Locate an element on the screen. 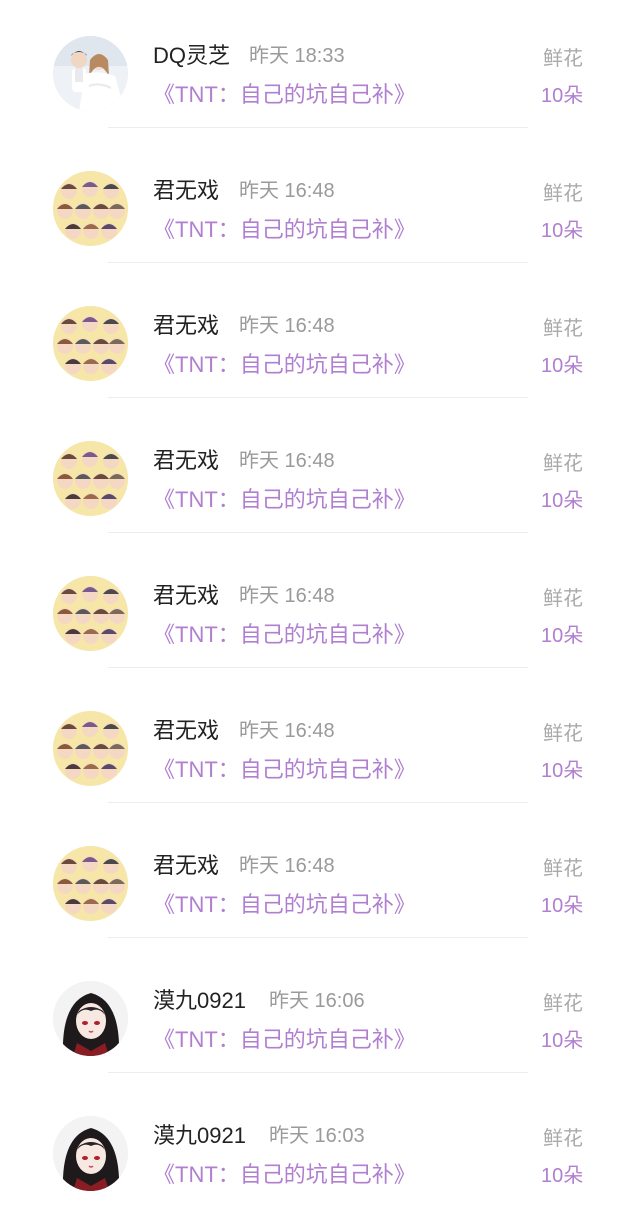  user-name: DQ灵芝 is located at coordinates (191, 54).